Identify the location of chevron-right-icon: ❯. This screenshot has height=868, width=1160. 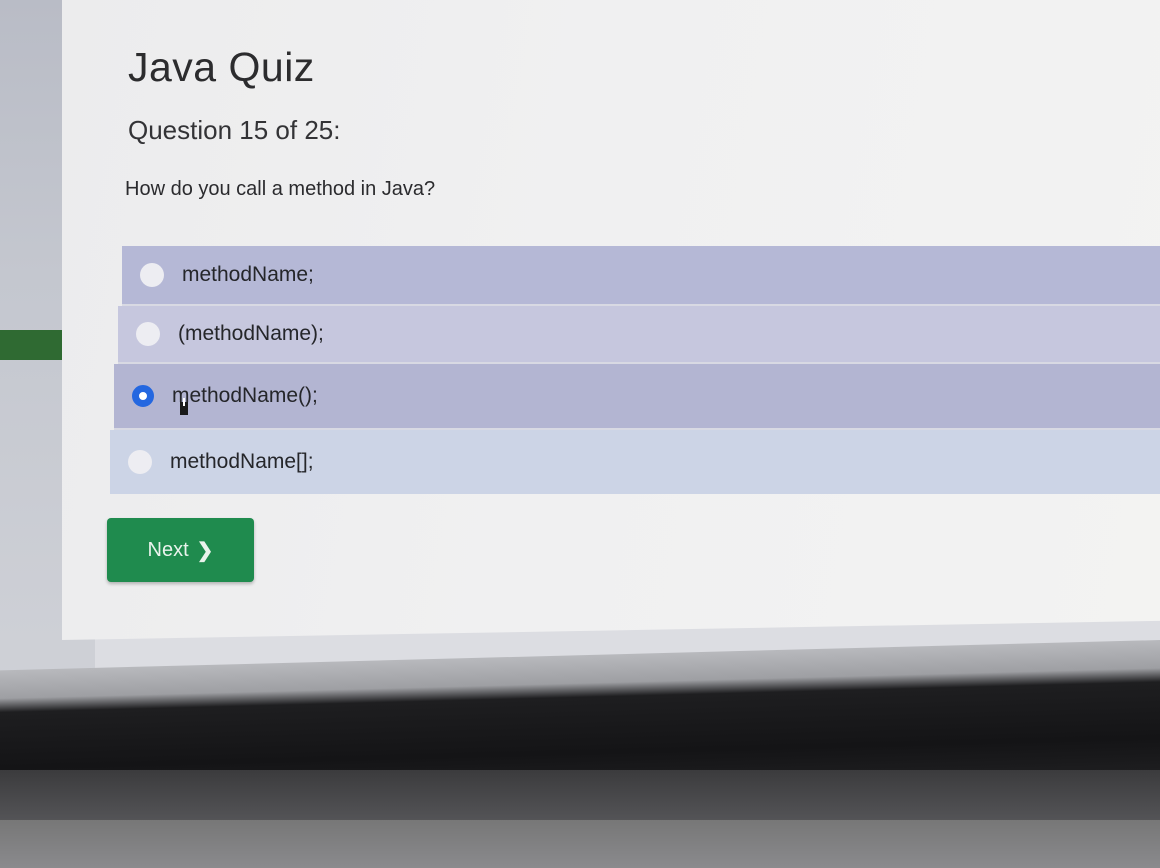
(205, 550).